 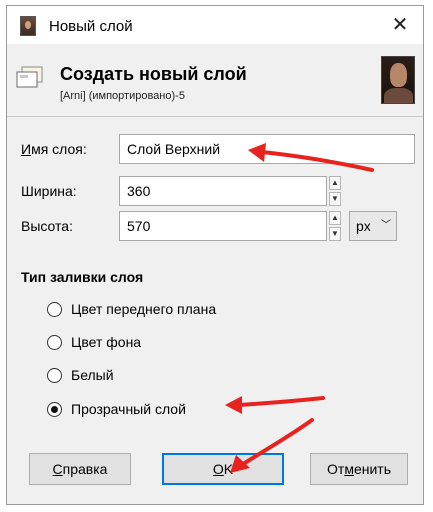 What do you see at coordinates (359, 469) in the screenshot?
I see `cancel-button: Отменить` at bounding box center [359, 469].